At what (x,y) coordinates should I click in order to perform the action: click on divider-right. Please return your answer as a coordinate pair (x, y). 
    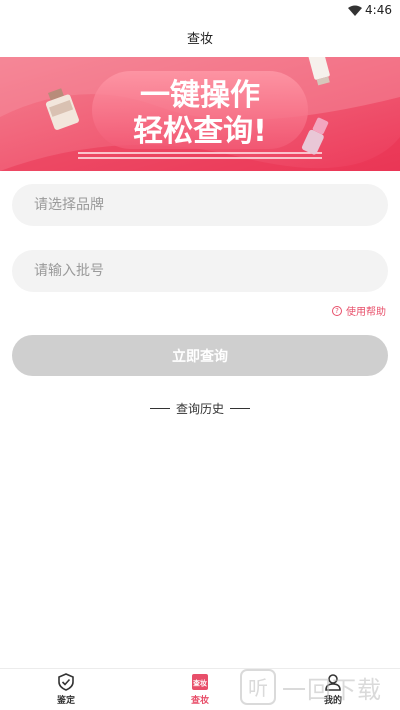
    Looking at the image, I should click on (240, 408).